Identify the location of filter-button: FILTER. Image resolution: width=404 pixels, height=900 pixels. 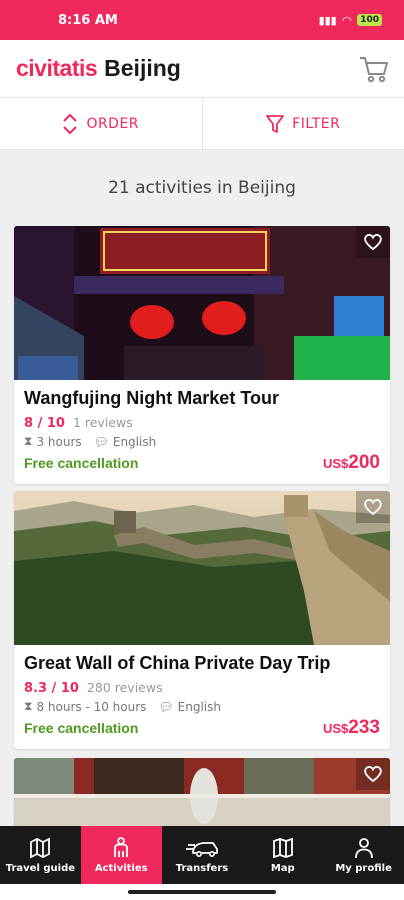
(303, 123).